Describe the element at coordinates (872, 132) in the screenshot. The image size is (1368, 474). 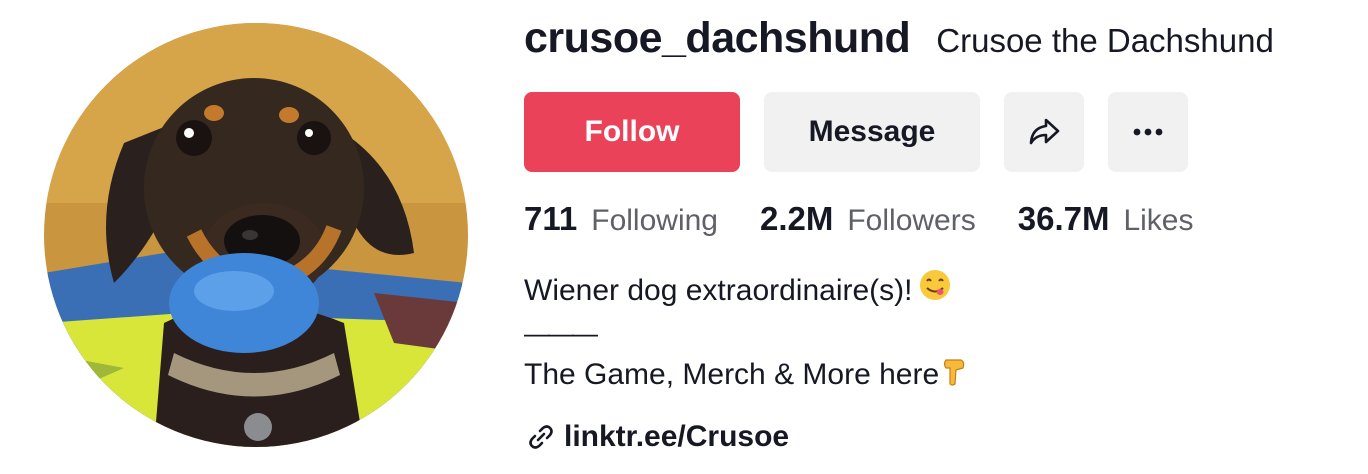
I see `message-button: Message` at that location.